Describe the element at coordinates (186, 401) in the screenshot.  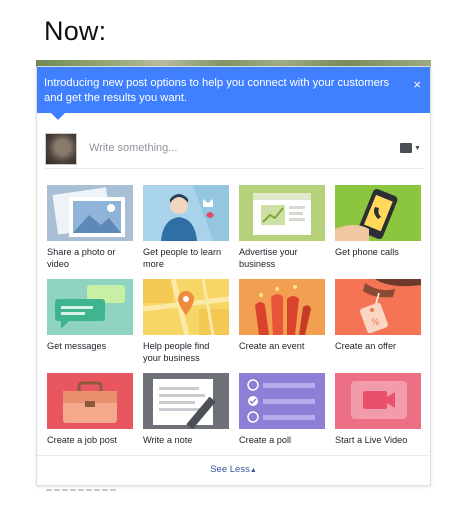
I see `note-icon` at that location.